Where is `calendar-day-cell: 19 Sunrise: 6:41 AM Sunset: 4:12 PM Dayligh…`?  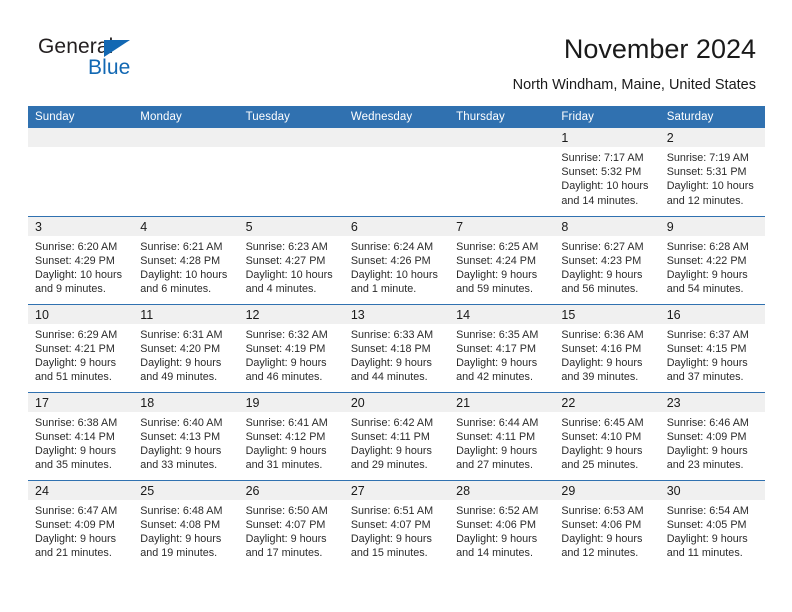
calendar-day-cell: 19 Sunrise: 6:41 AM Sunset: 4:12 PM Dayligh… is located at coordinates (291, 435).